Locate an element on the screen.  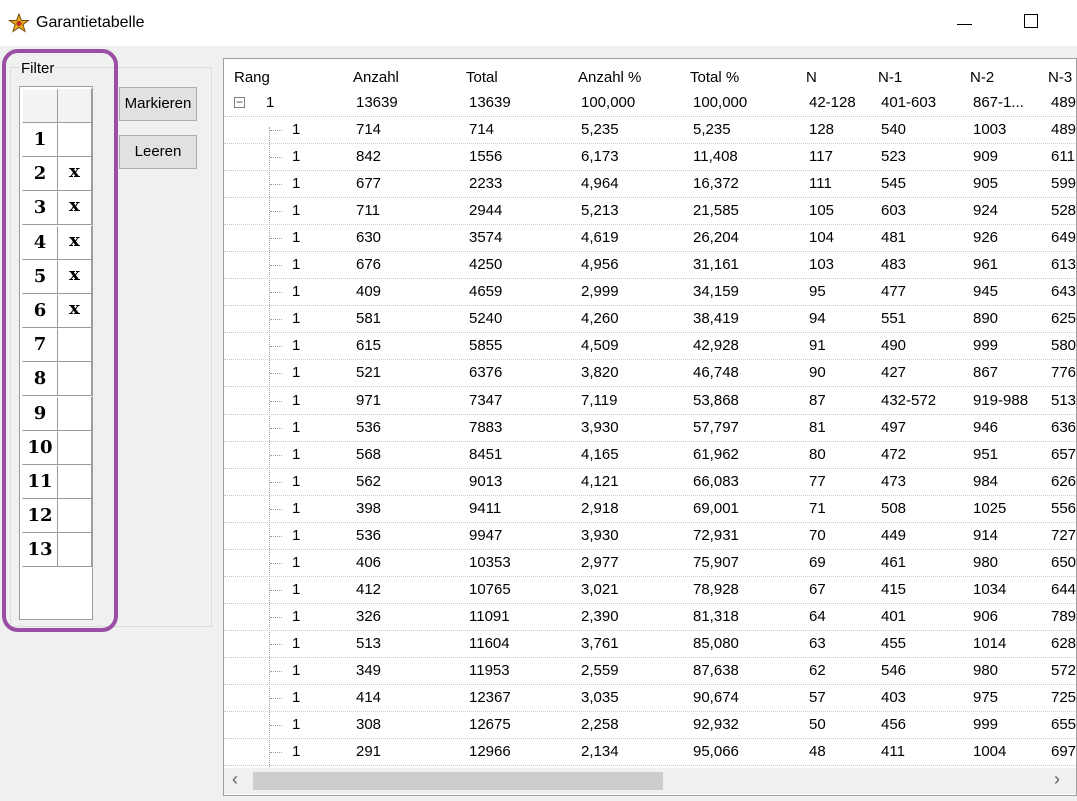
filter-row-number: 1 is located at coordinates (40, 140).